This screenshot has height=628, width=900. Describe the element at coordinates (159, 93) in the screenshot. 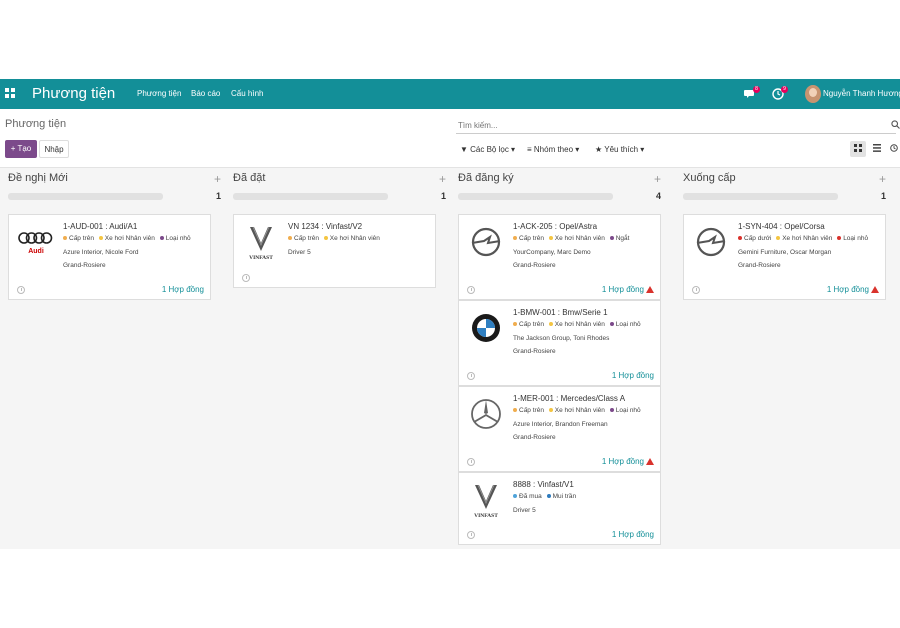

I see `menu-item-vehicles: Phương tiện` at that location.